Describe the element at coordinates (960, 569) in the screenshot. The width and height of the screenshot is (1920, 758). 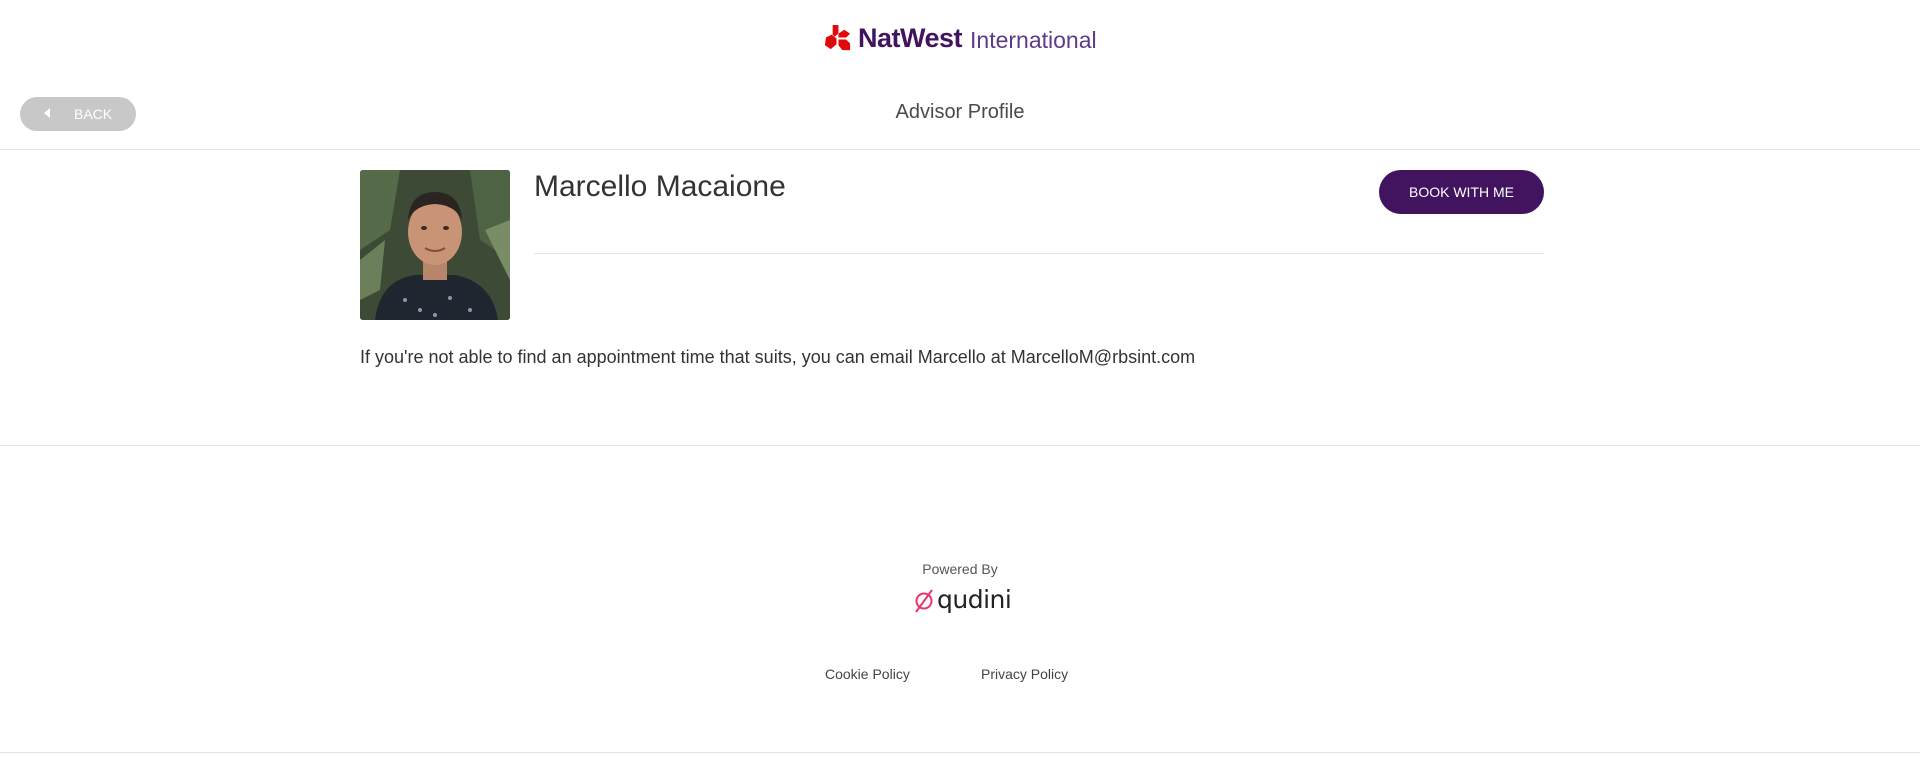
I see `powered-by-label: Powered By` at that location.